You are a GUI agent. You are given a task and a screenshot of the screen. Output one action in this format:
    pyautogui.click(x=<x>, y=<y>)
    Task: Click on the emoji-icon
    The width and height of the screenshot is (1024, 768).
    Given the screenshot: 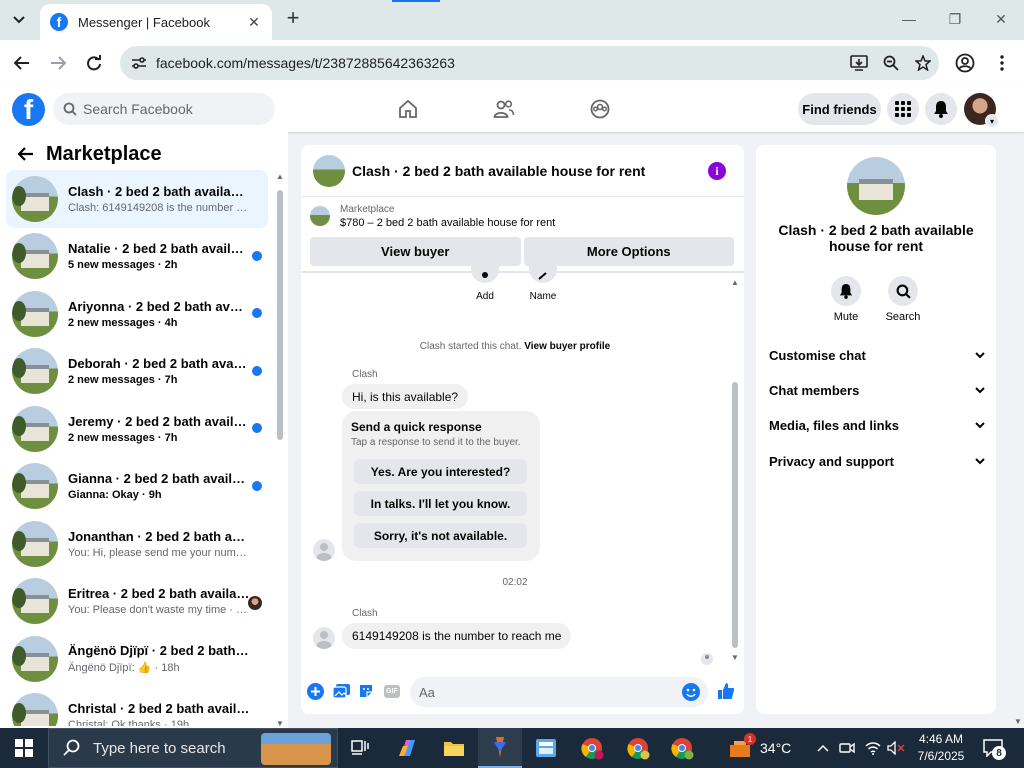 What is the action you would take?
    pyautogui.click(x=691, y=692)
    